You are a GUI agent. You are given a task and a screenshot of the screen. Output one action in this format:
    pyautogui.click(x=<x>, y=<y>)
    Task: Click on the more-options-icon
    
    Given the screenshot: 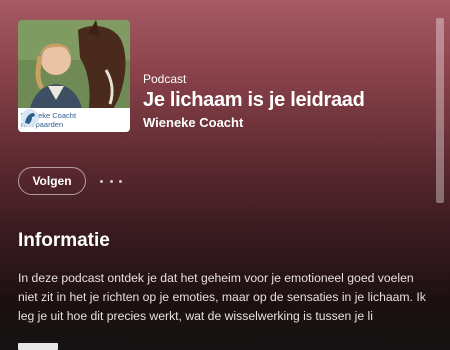 What is the action you would take?
    pyautogui.click(x=111, y=181)
    